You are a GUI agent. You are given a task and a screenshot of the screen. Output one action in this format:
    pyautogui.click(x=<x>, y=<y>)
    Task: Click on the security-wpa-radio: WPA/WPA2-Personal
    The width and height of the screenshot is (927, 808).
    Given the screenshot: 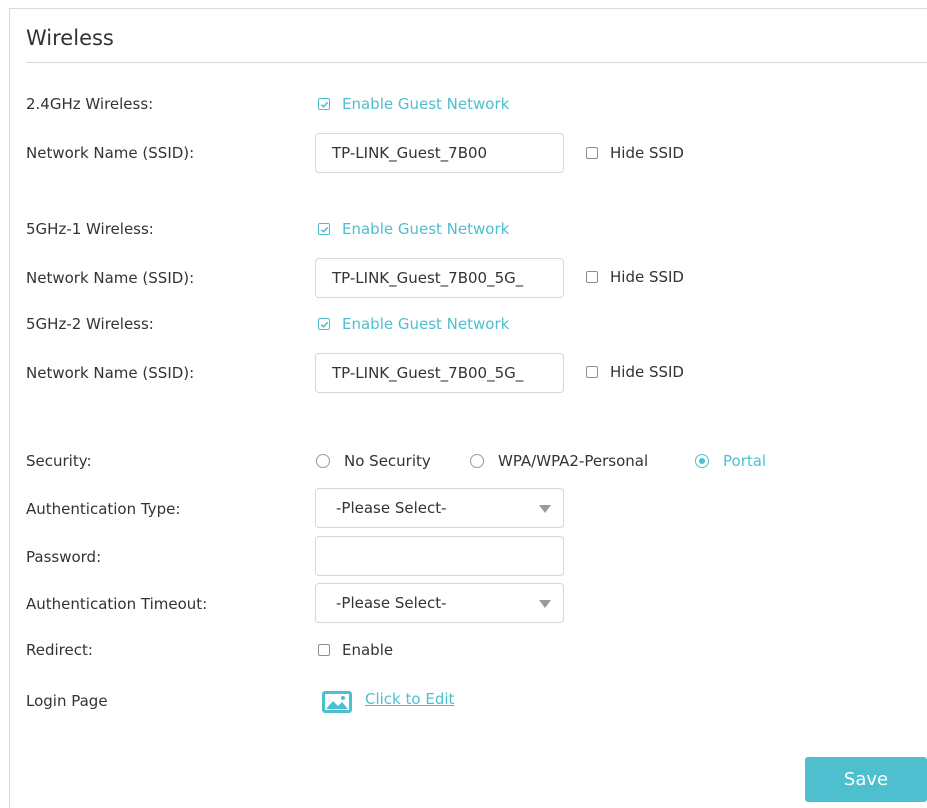 What is the action you would take?
    pyautogui.click(x=559, y=461)
    